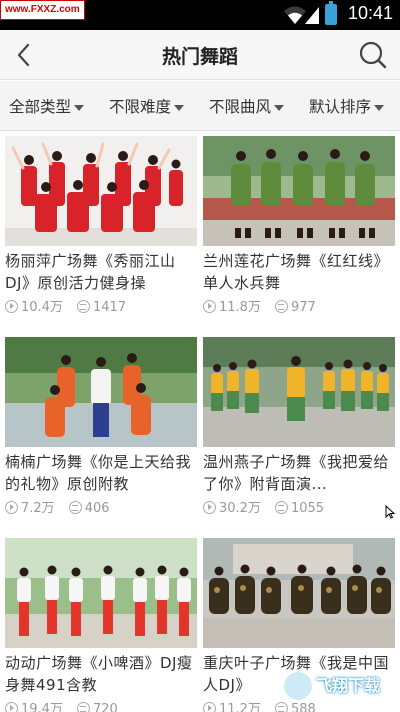  I want to click on filter-sort: 默认排序, so click(347, 106).